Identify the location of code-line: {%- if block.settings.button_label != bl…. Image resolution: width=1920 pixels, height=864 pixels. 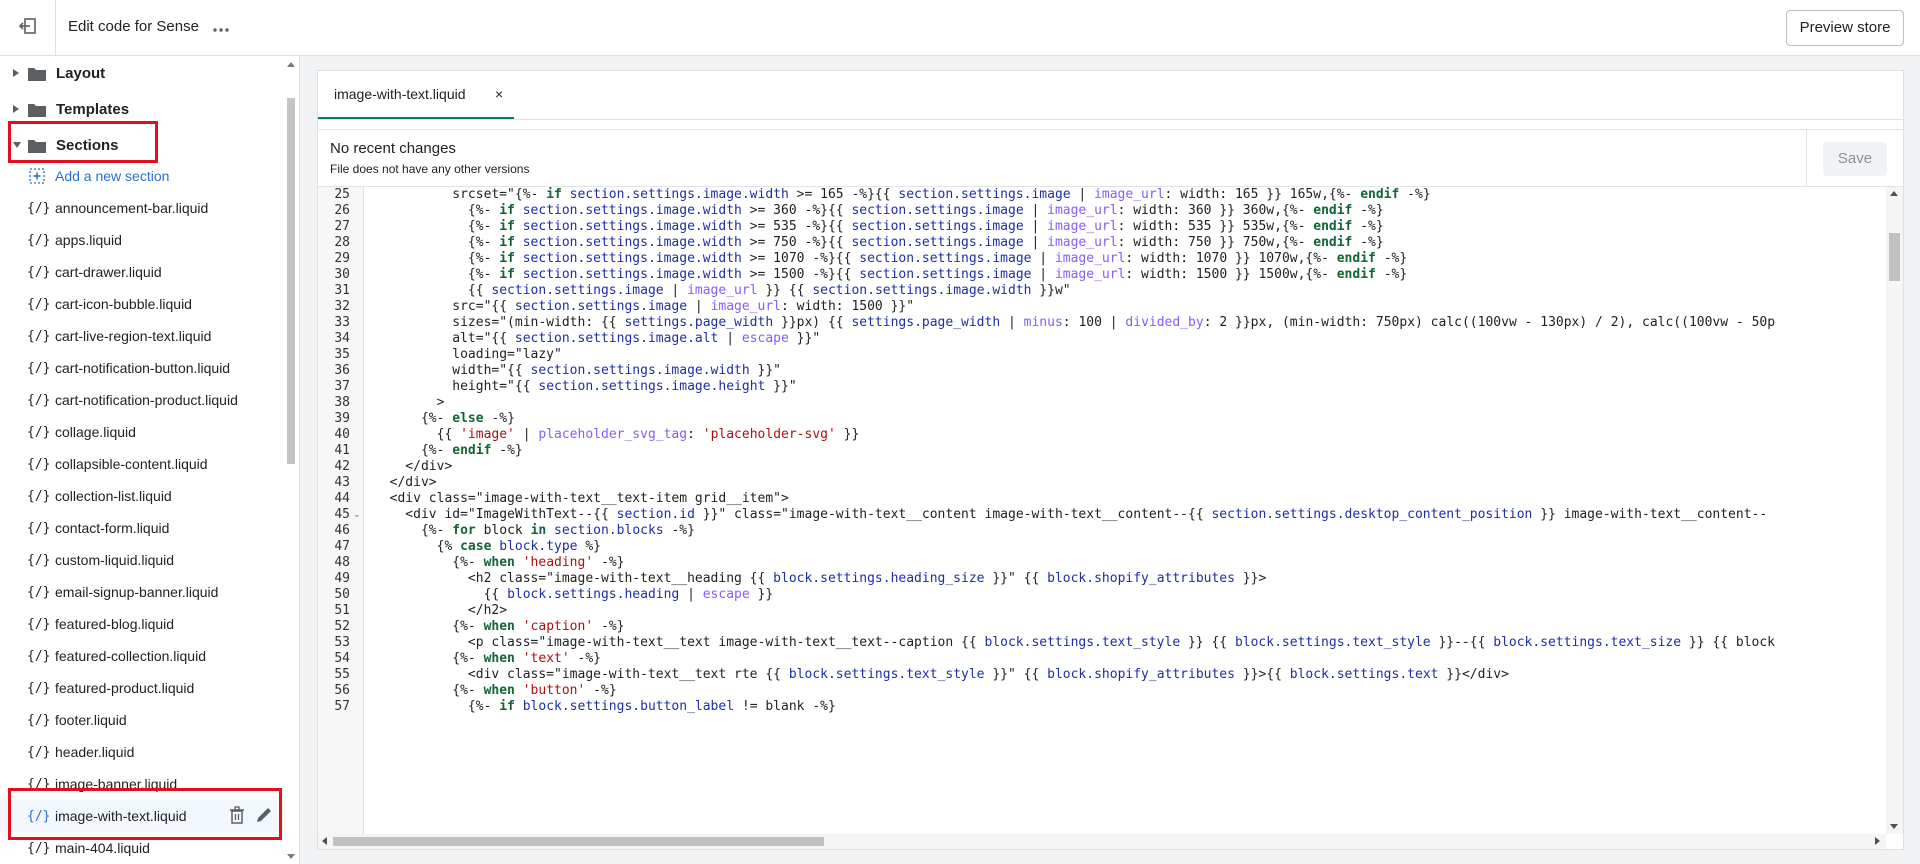
(605, 706).